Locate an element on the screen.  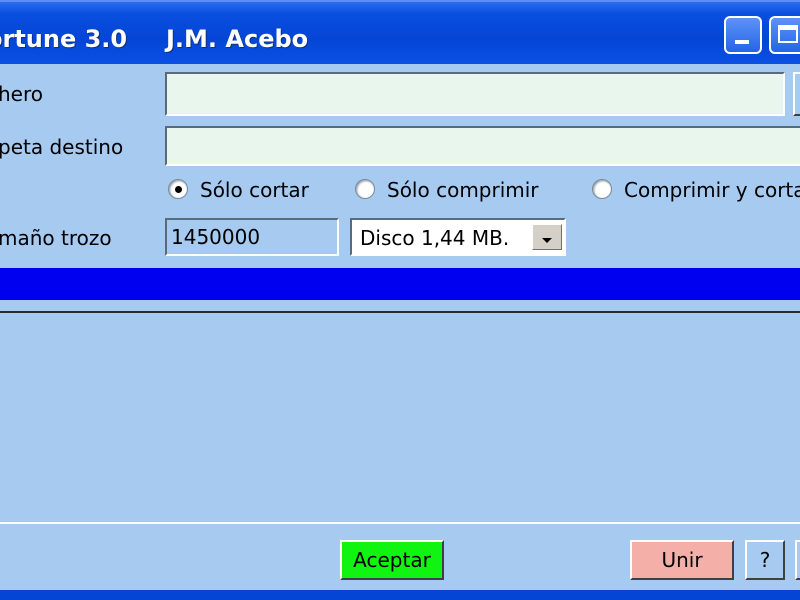
progress-bar-fill is located at coordinates (400, 284).